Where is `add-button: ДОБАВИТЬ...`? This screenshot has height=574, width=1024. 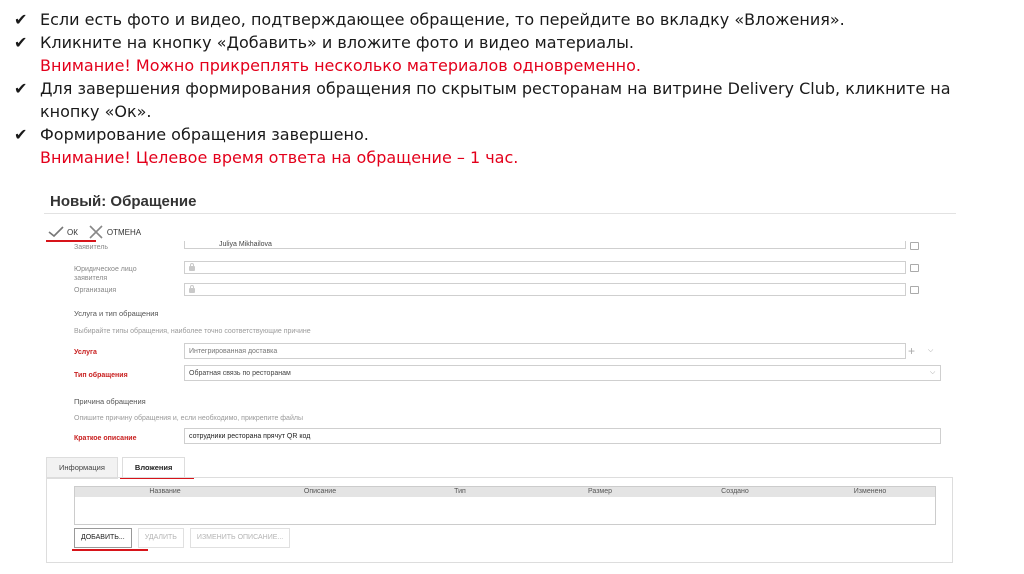 add-button: ДОБАВИТЬ... is located at coordinates (103, 538).